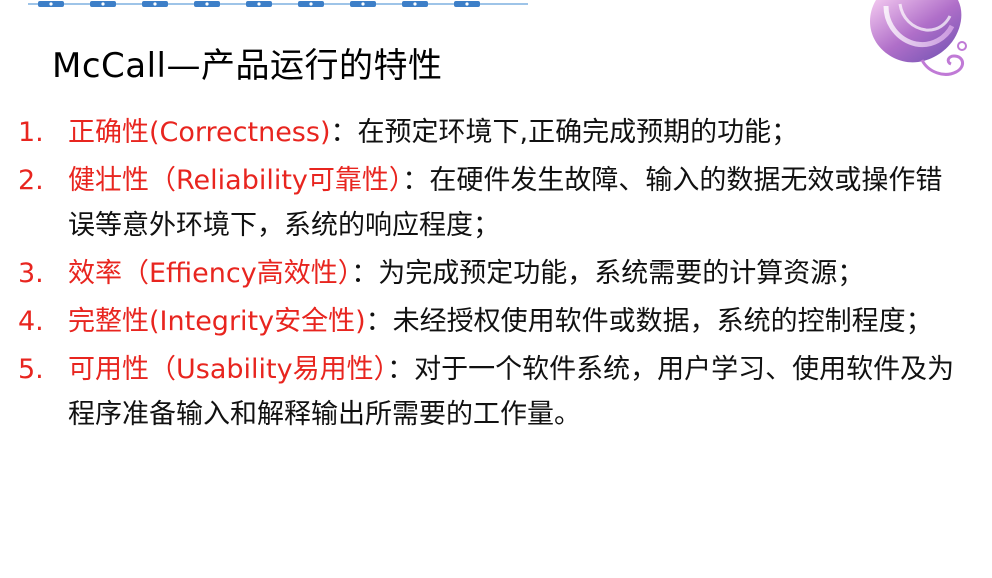 The image size is (992, 578). Describe the element at coordinates (199, 132) in the screenshot. I see `item-term: 正确性(Correctness)` at that location.